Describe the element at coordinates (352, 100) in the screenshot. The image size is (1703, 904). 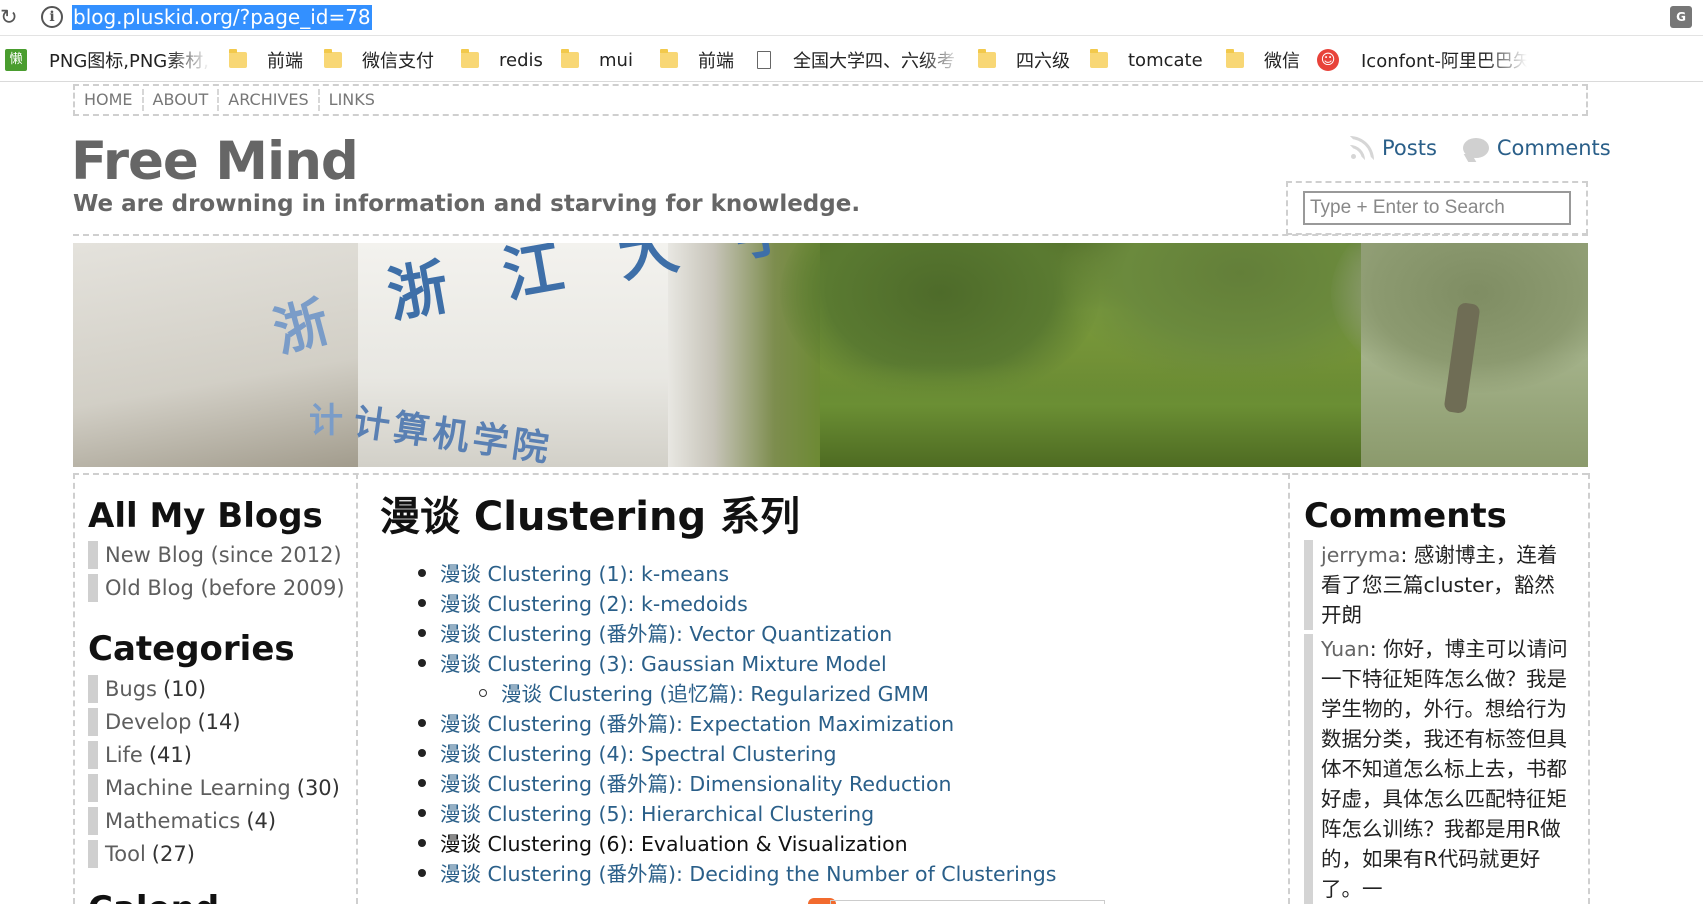
I see `nav-links-link: LINKS` at that location.